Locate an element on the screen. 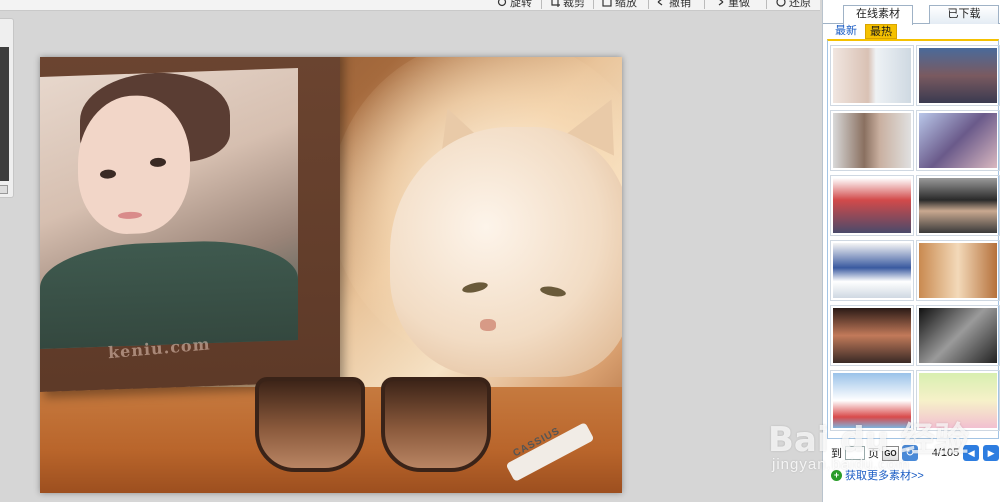 Image resolution: width=1000 pixels, height=502 pixels. toolbar-rotate-button: 旋转 is located at coordinates (514, 4).